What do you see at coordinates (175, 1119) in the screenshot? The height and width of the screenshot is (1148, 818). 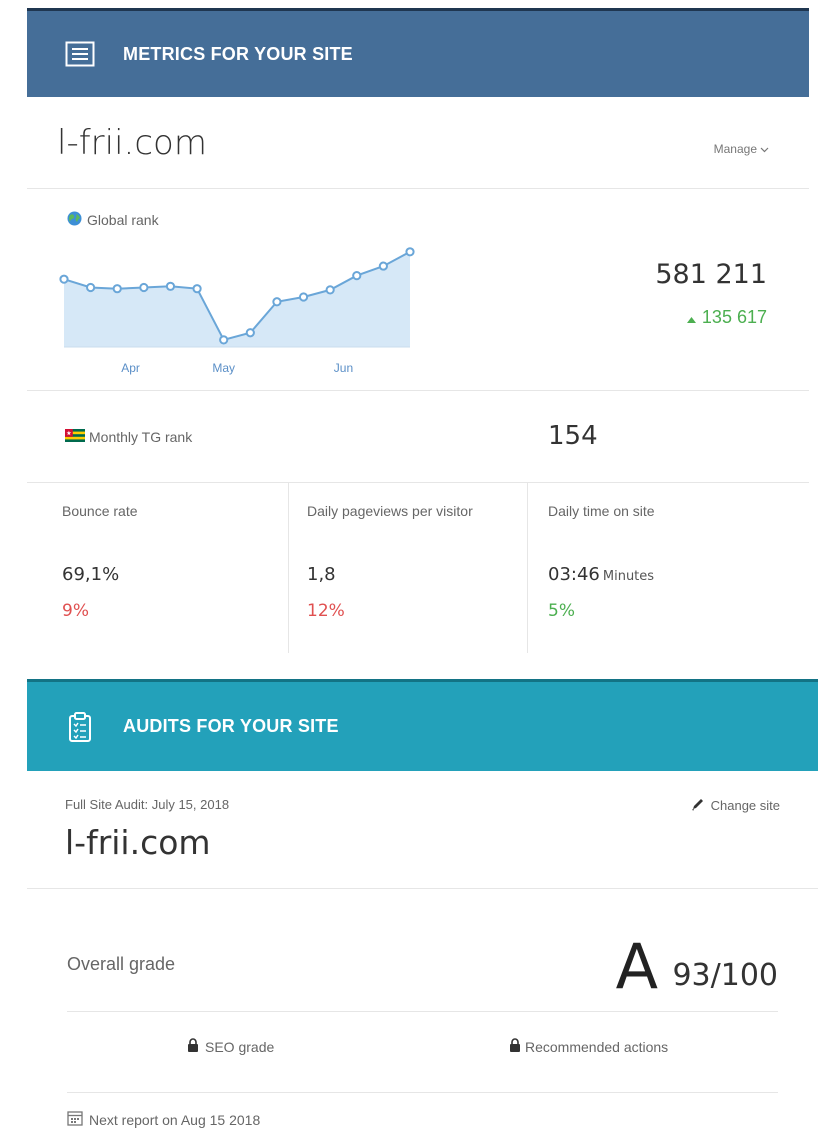 I see `next-report-label: Next report on Aug 15 2018` at bounding box center [175, 1119].